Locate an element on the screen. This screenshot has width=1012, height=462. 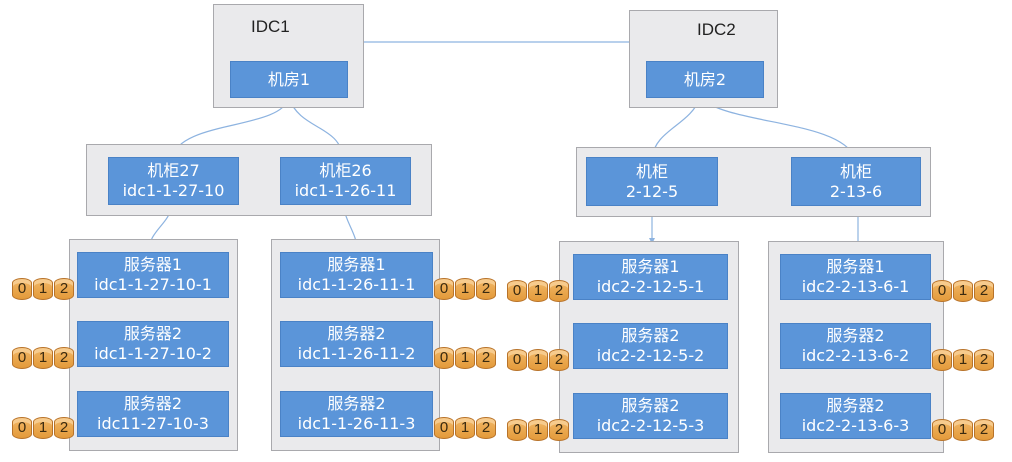
server-node: 服务器2 idc2-2-13-6-3 is located at coordinates (855, 416).